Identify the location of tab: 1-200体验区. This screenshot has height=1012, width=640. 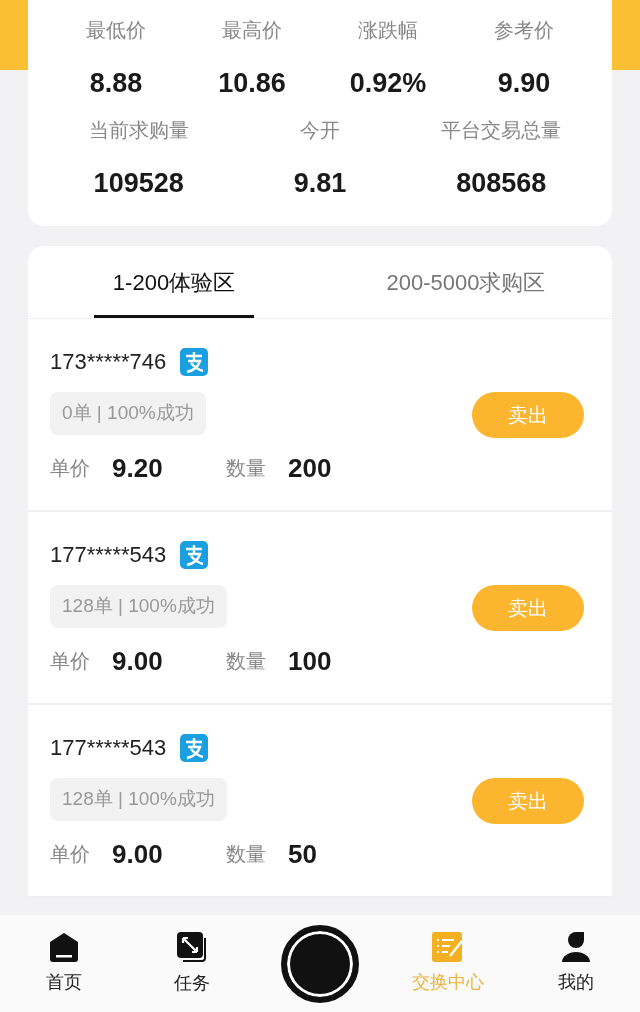
(174, 282).